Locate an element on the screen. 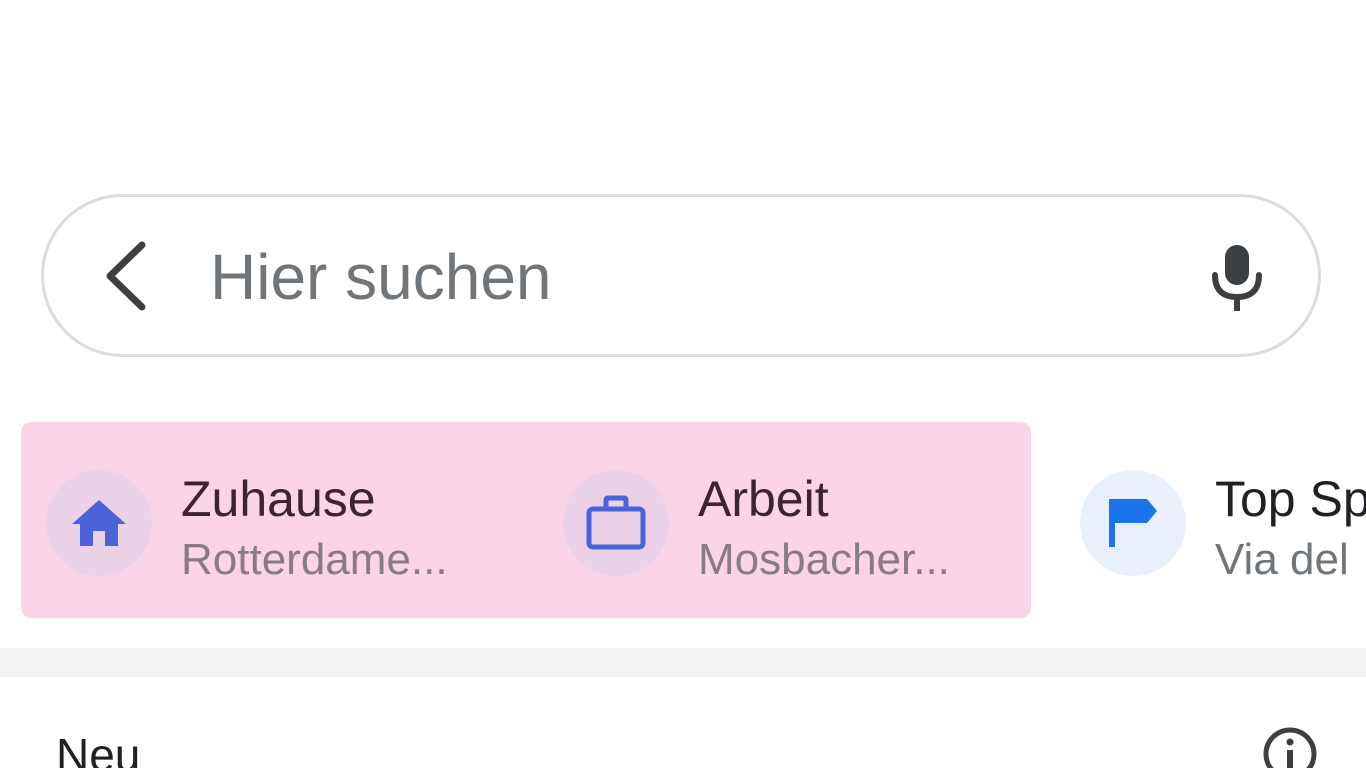 Image resolution: width=1366 pixels, height=768 pixels. microphone-icon is located at coordinates (1237, 278).